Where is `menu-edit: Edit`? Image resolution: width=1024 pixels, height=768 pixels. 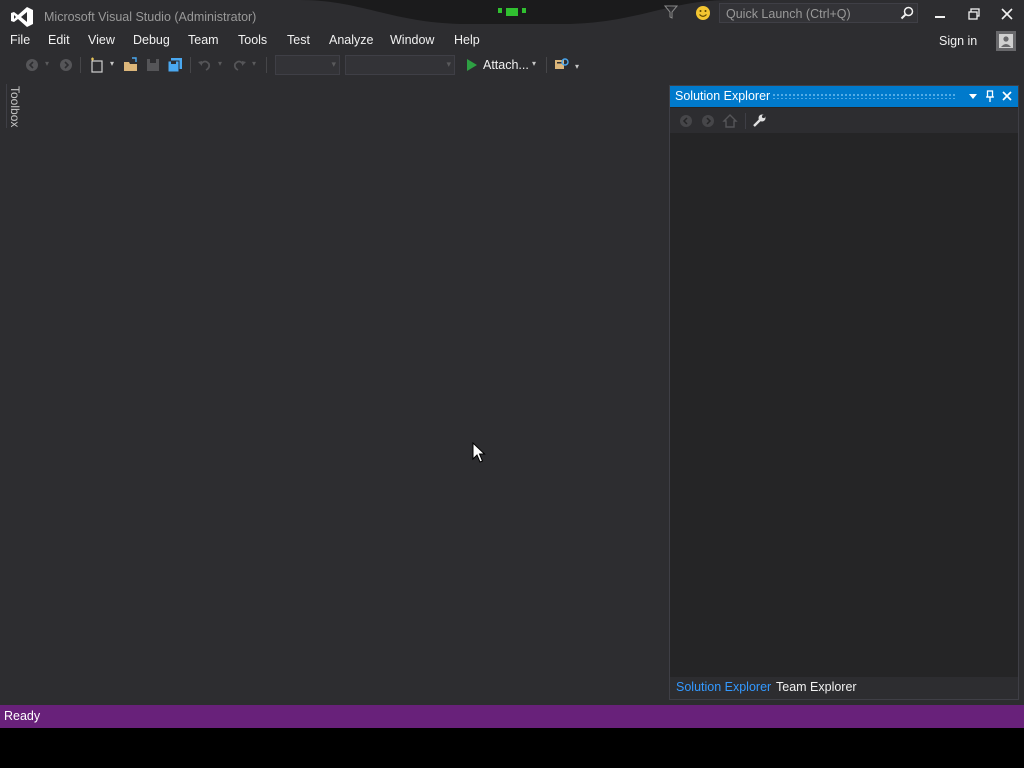 menu-edit: Edit is located at coordinates (59, 40).